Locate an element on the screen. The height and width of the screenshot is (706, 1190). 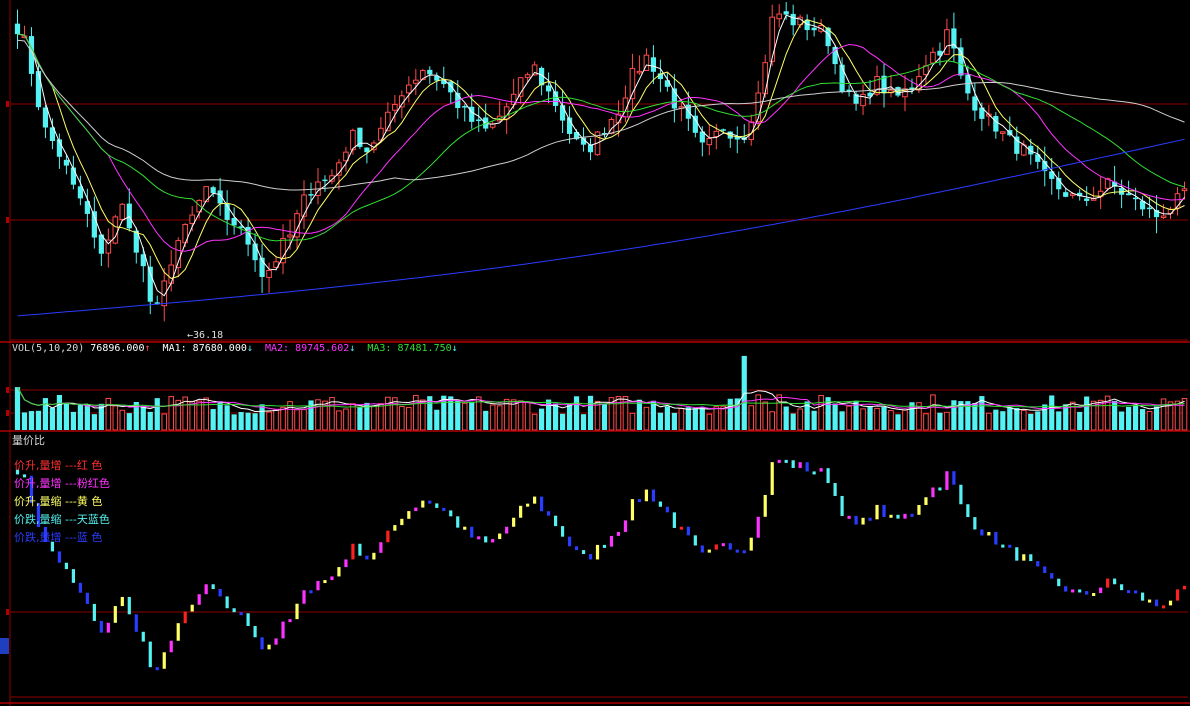
panel-scroll-tab is located at coordinates (4, 646).